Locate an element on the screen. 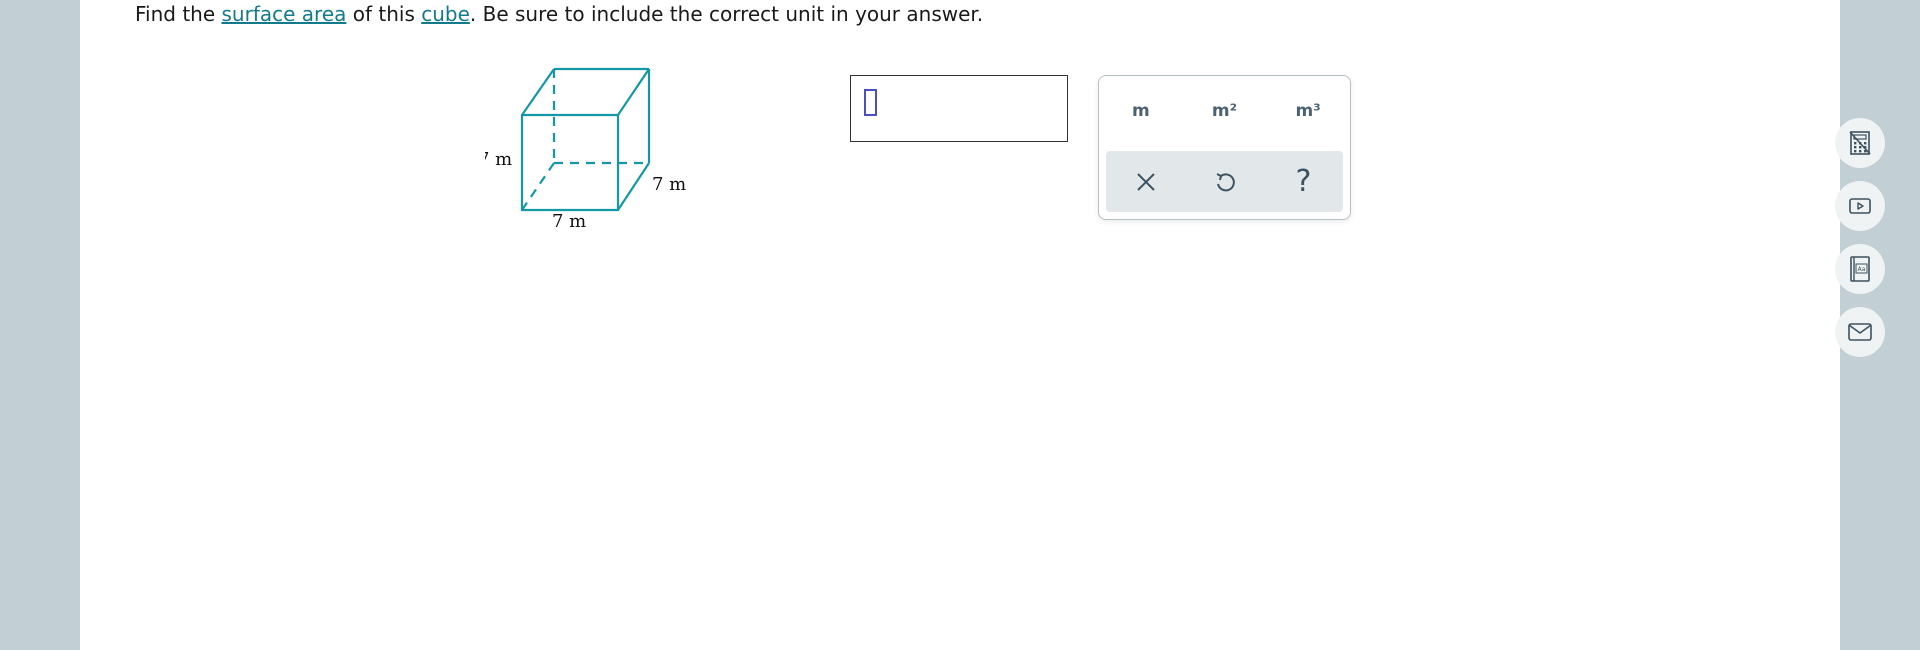 Image resolution: width=1920 pixels, height=650 pixels. glossary-icon: Aa is located at coordinates (1860, 269).